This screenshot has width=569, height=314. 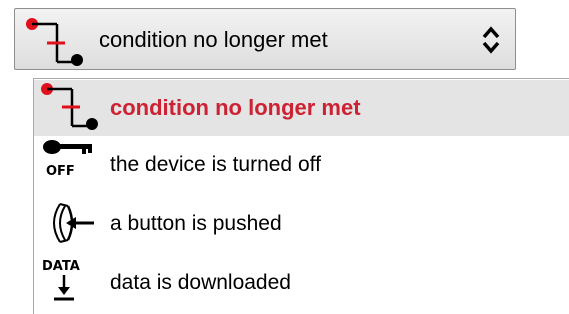 What do you see at coordinates (200, 282) in the screenshot?
I see `option-label: data is downloaded` at bounding box center [200, 282].